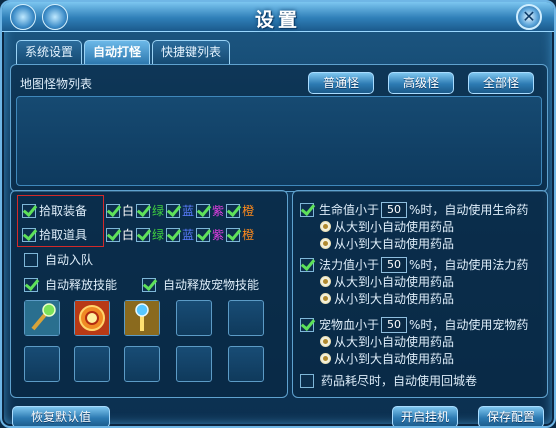 This screenshot has width=556, height=428. Describe the element at coordinates (349, 325) in the screenshot. I see `pet-prefix-label: 宠物血小于` at that location.